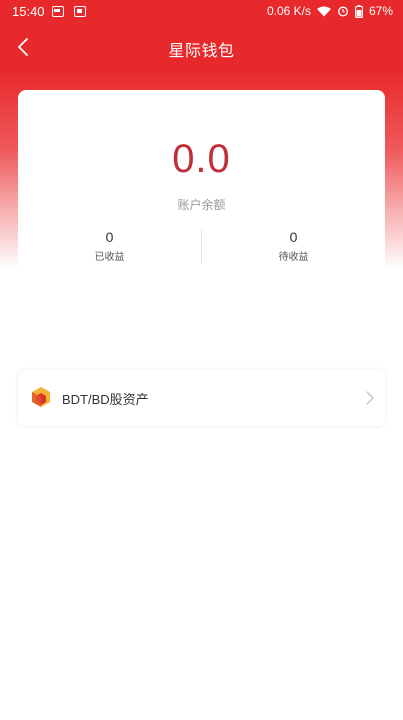 The width and height of the screenshot is (403, 720). What do you see at coordinates (109, 245) in the screenshot?
I see `earned-stat: 0 已收益` at bounding box center [109, 245].